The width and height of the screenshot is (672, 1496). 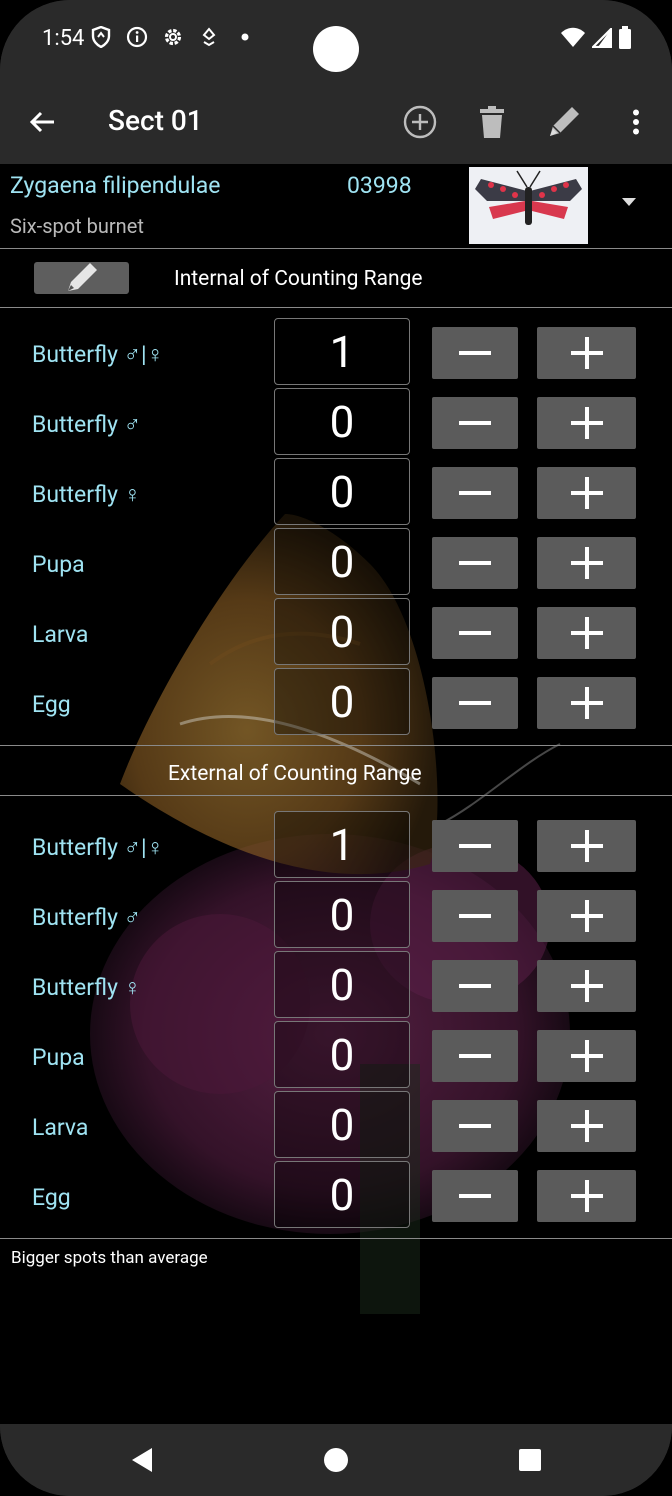 I want to click on species-thumbnail, so click(x=528, y=205).